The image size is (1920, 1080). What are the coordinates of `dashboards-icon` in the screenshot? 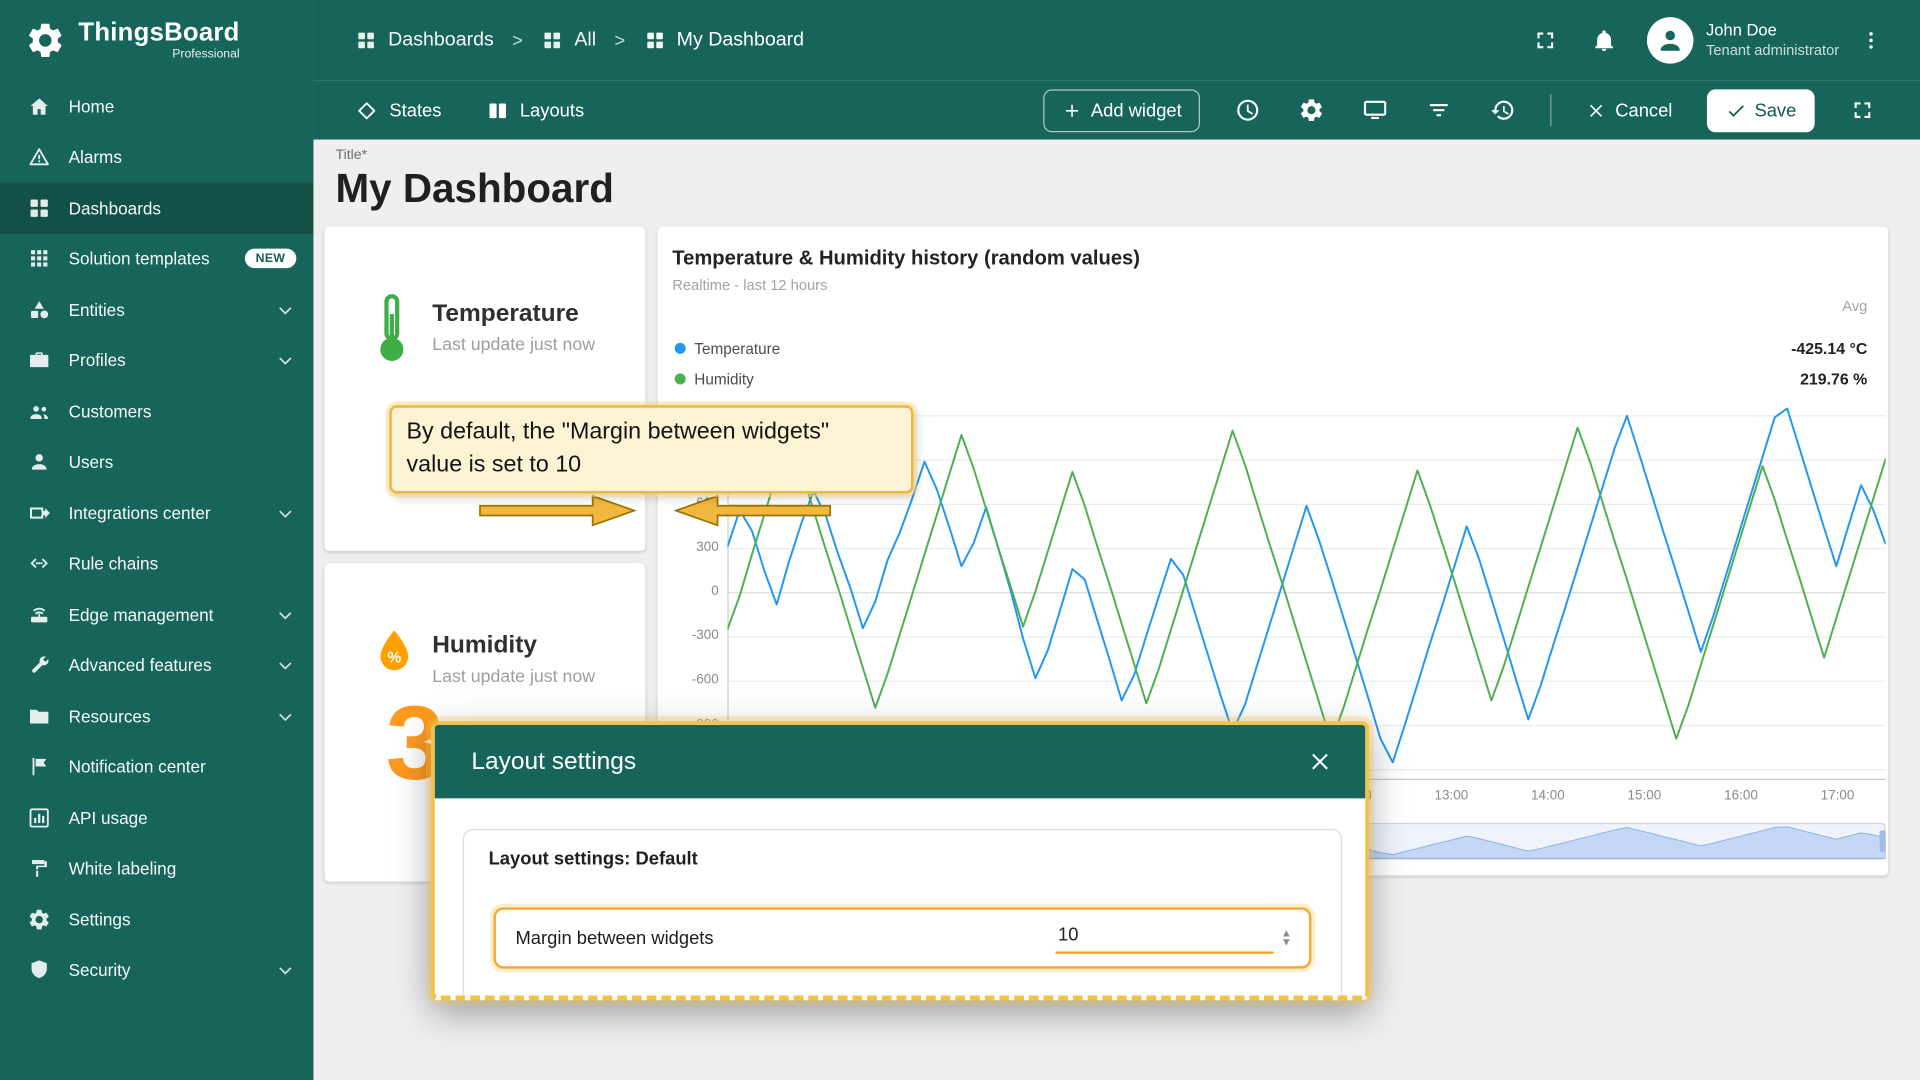 It's located at (366, 40).